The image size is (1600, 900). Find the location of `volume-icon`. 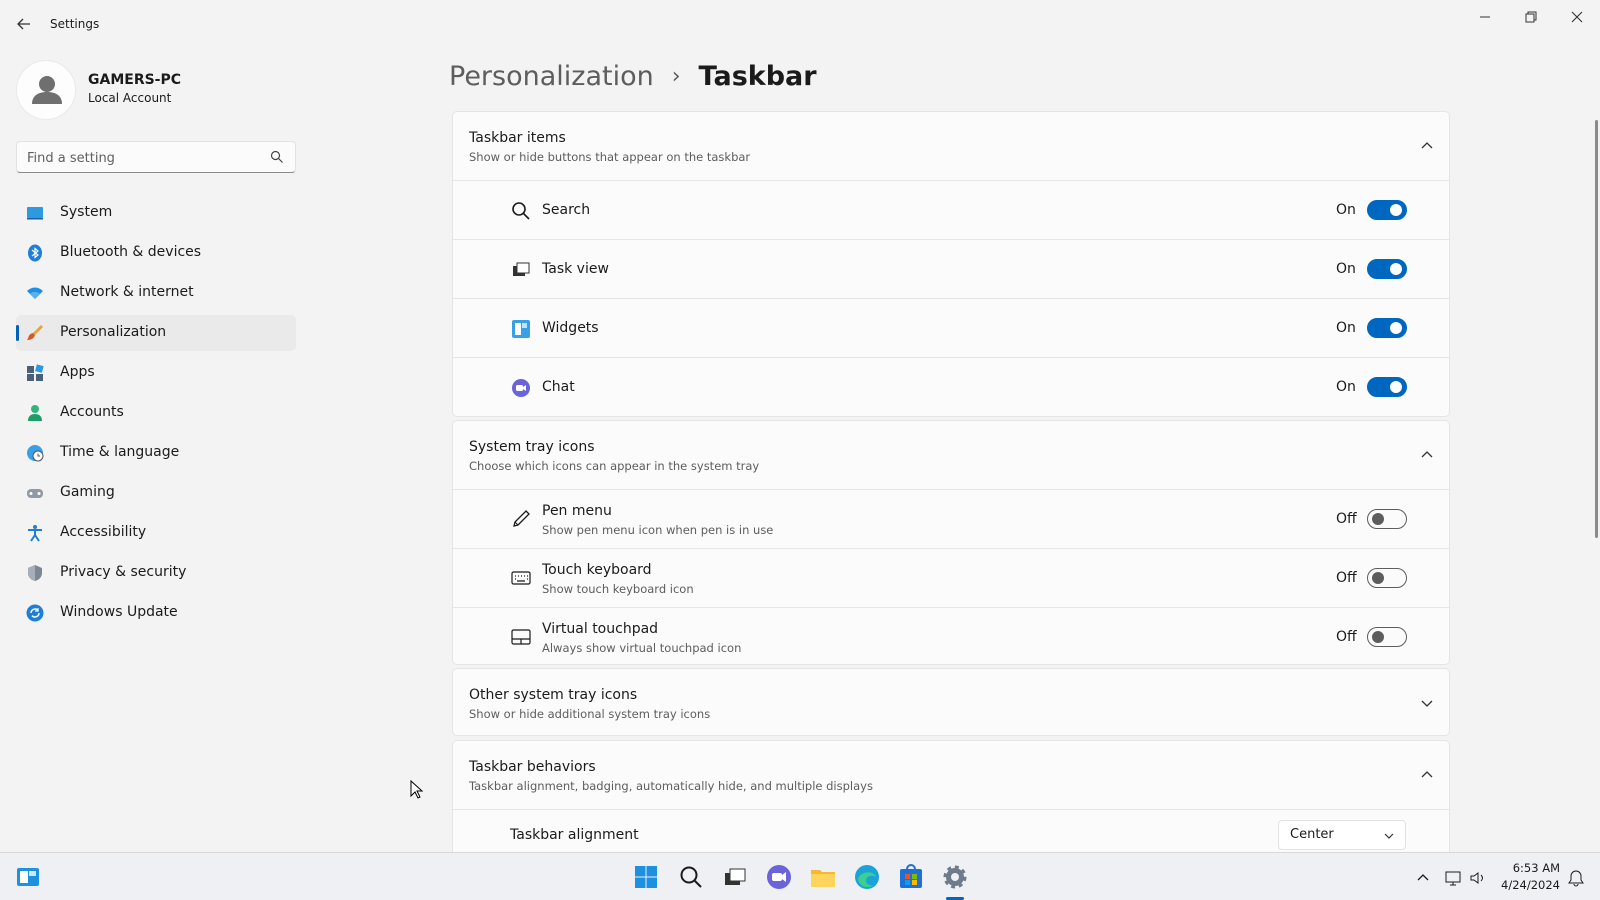

volume-icon is located at coordinates (1478, 878).